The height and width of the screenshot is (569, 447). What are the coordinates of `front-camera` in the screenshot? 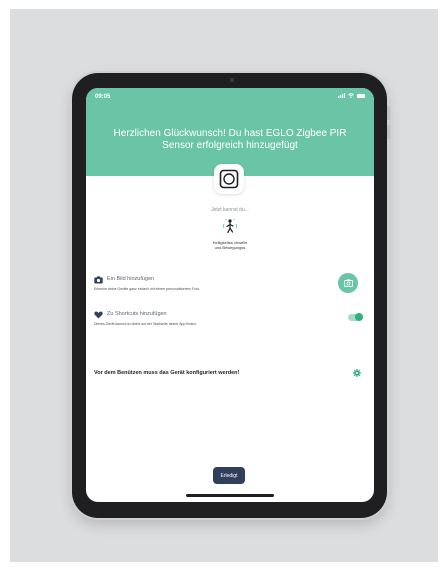 It's located at (232, 80).